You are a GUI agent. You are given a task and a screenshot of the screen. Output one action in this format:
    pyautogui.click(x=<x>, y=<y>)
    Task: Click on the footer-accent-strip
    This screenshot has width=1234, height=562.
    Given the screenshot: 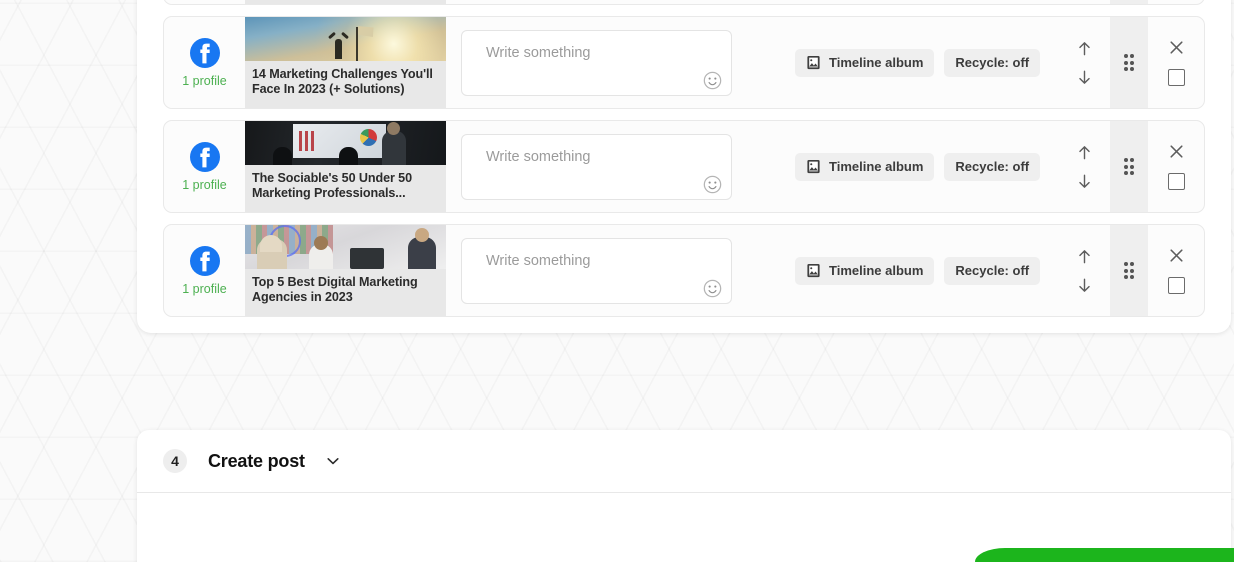 What is the action you would take?
    pyautogui.click(x=1104, y=555)
    